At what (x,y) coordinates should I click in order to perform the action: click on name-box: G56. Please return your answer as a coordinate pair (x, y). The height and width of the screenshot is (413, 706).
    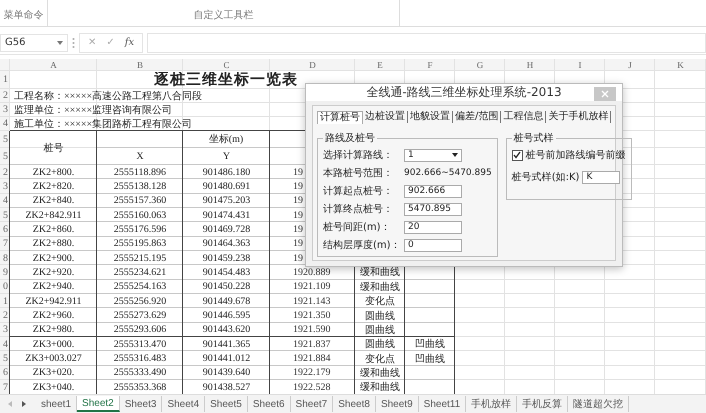
    Looking at the image, I should click on (34, 43).